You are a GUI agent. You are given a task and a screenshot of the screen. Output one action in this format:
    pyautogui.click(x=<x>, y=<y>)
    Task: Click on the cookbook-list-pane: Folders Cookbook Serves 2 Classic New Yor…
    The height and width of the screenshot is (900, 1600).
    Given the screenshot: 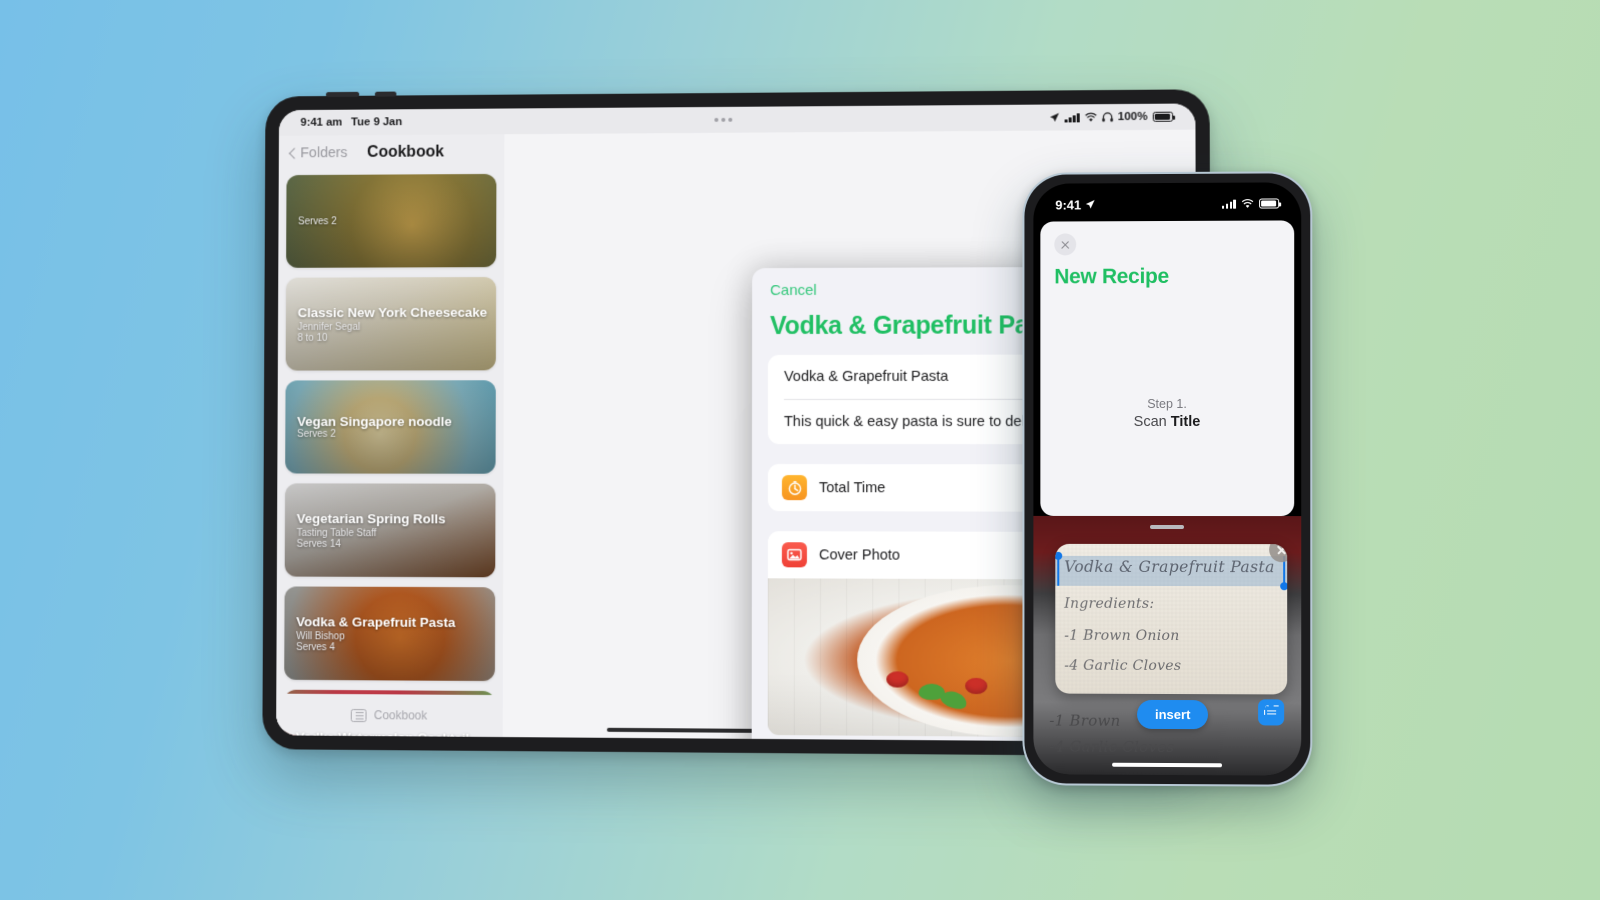 What is the action you would take?
    pyautogui.click(x=390, y=438)
    